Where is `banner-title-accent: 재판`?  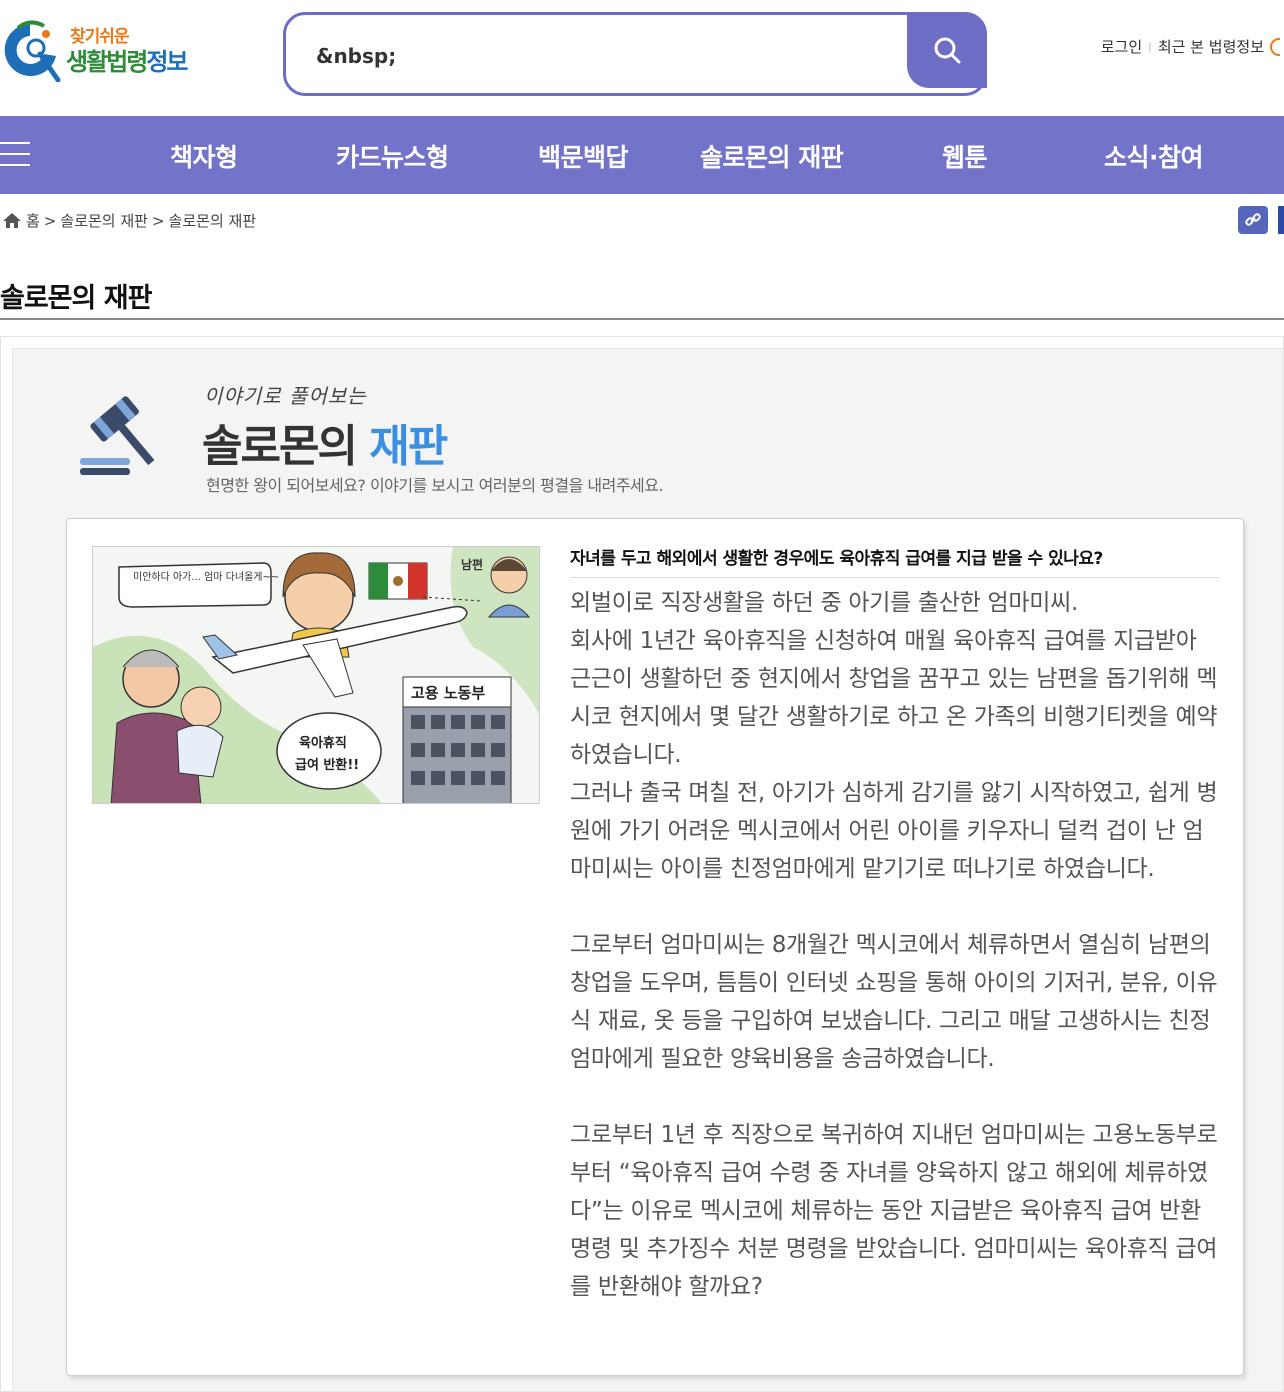 banner-title-accent: 재판 is located at coordinates (408, 446).